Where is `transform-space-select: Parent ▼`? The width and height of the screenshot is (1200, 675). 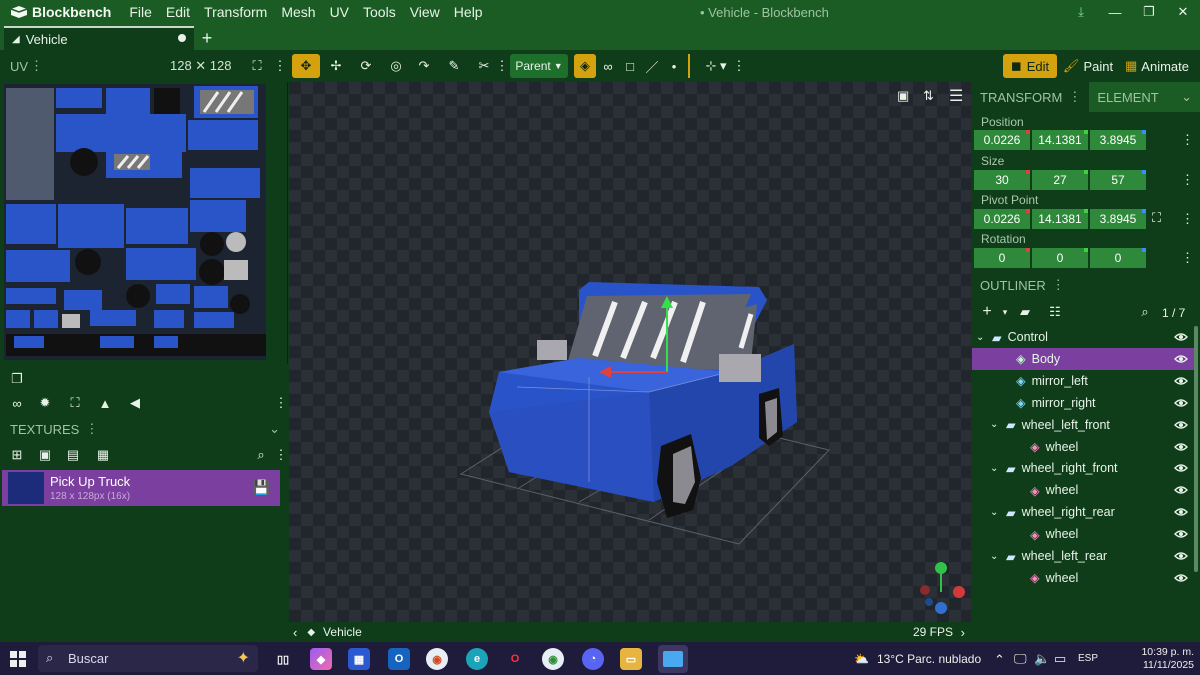 transform-space-select: Parent ▼ is located at coordinates (539, 66).